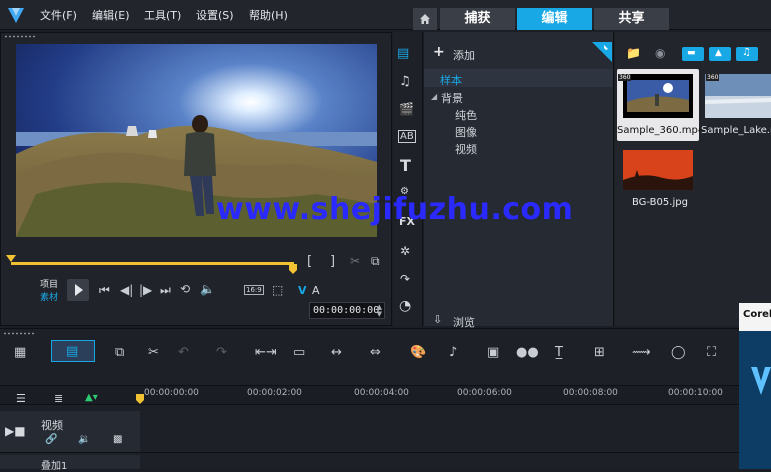  Describe the element at coordinates (518, 78) in the screenshot. I see `tree-item-samples-row: 样本` at that location.